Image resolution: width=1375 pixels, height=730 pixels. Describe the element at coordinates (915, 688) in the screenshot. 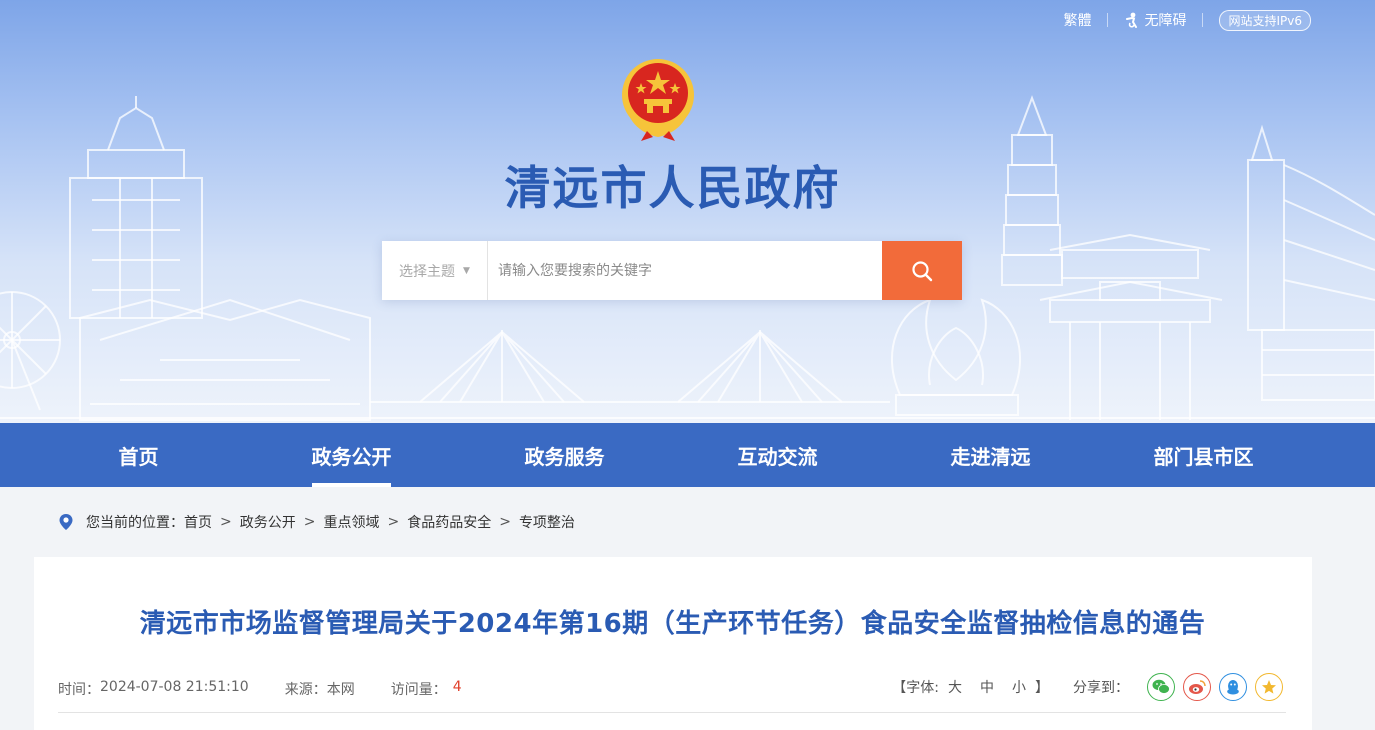

I see `font-size-prefix: 【字体:` at that location.